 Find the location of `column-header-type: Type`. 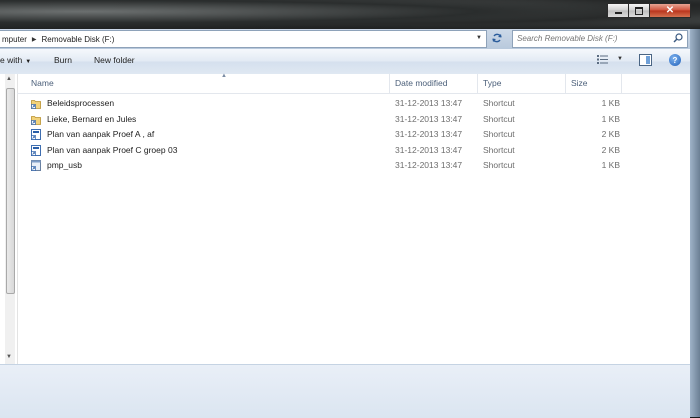

column-header-type: Type is located at coordinates (521, 83).